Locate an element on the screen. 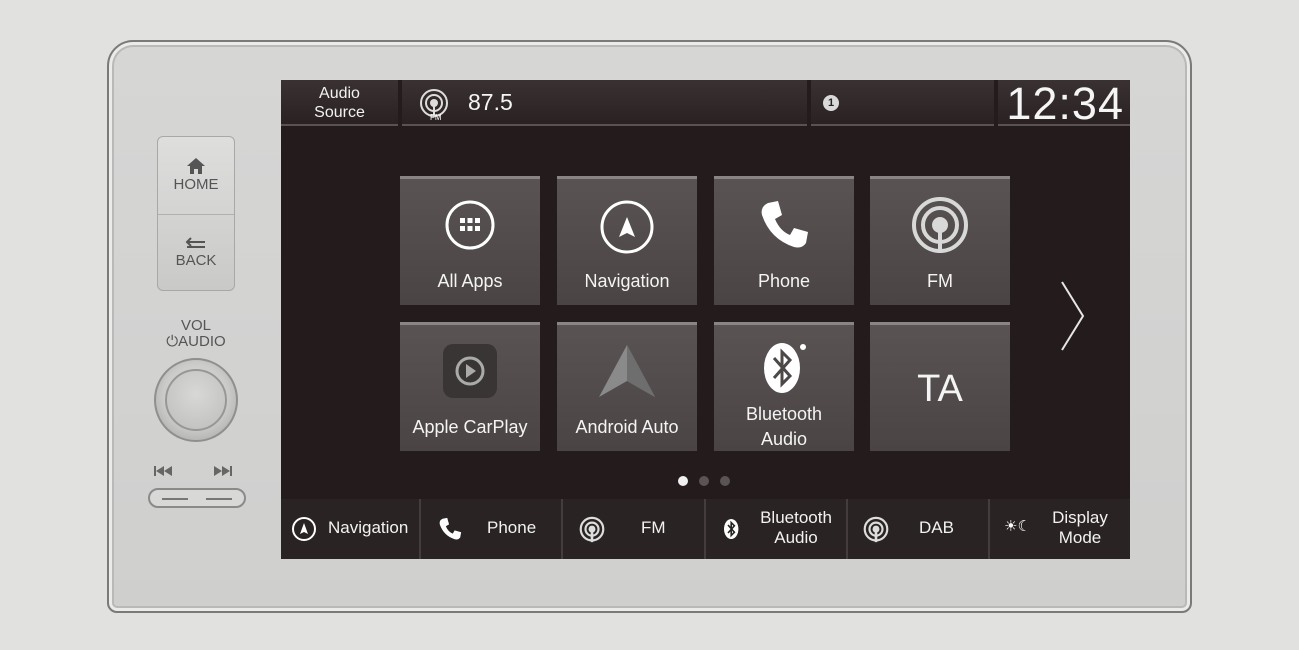 This screenshot has height=650, width=1299. app-label: TA is located at coordinates (940, 389).